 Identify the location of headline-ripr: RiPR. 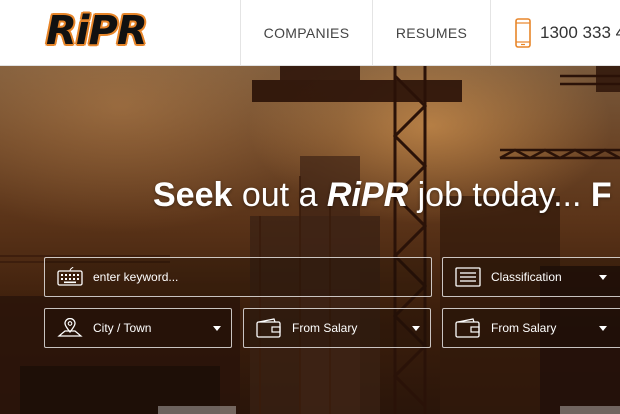
(367, 195).